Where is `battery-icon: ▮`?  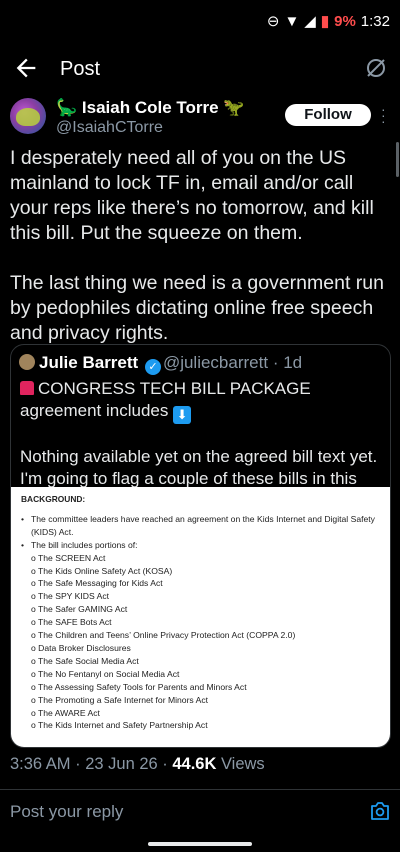 battery-icon: ▮ is located at coordinates (325, 21).